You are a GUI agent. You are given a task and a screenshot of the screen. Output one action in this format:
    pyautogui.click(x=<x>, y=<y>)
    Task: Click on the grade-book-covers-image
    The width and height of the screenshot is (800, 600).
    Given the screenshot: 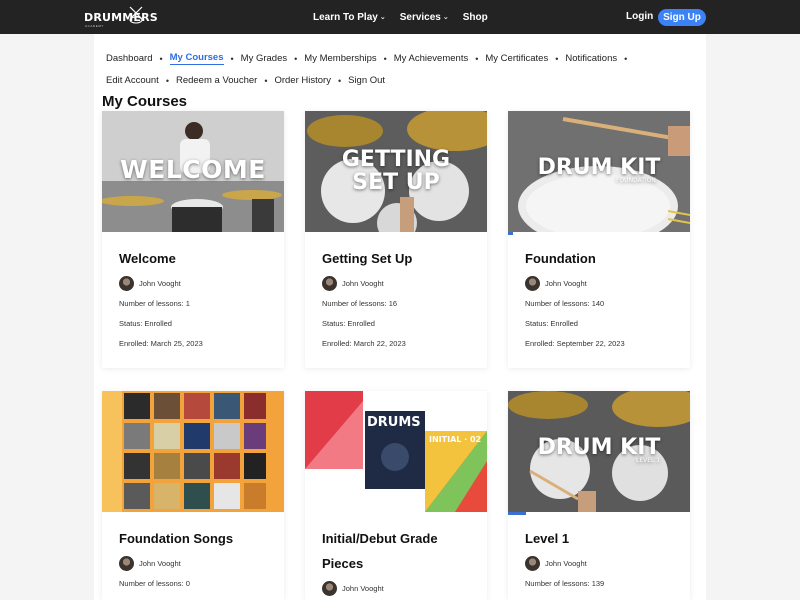 What is the action you would take?
    pyautogui.click(x=396, y=451)
    